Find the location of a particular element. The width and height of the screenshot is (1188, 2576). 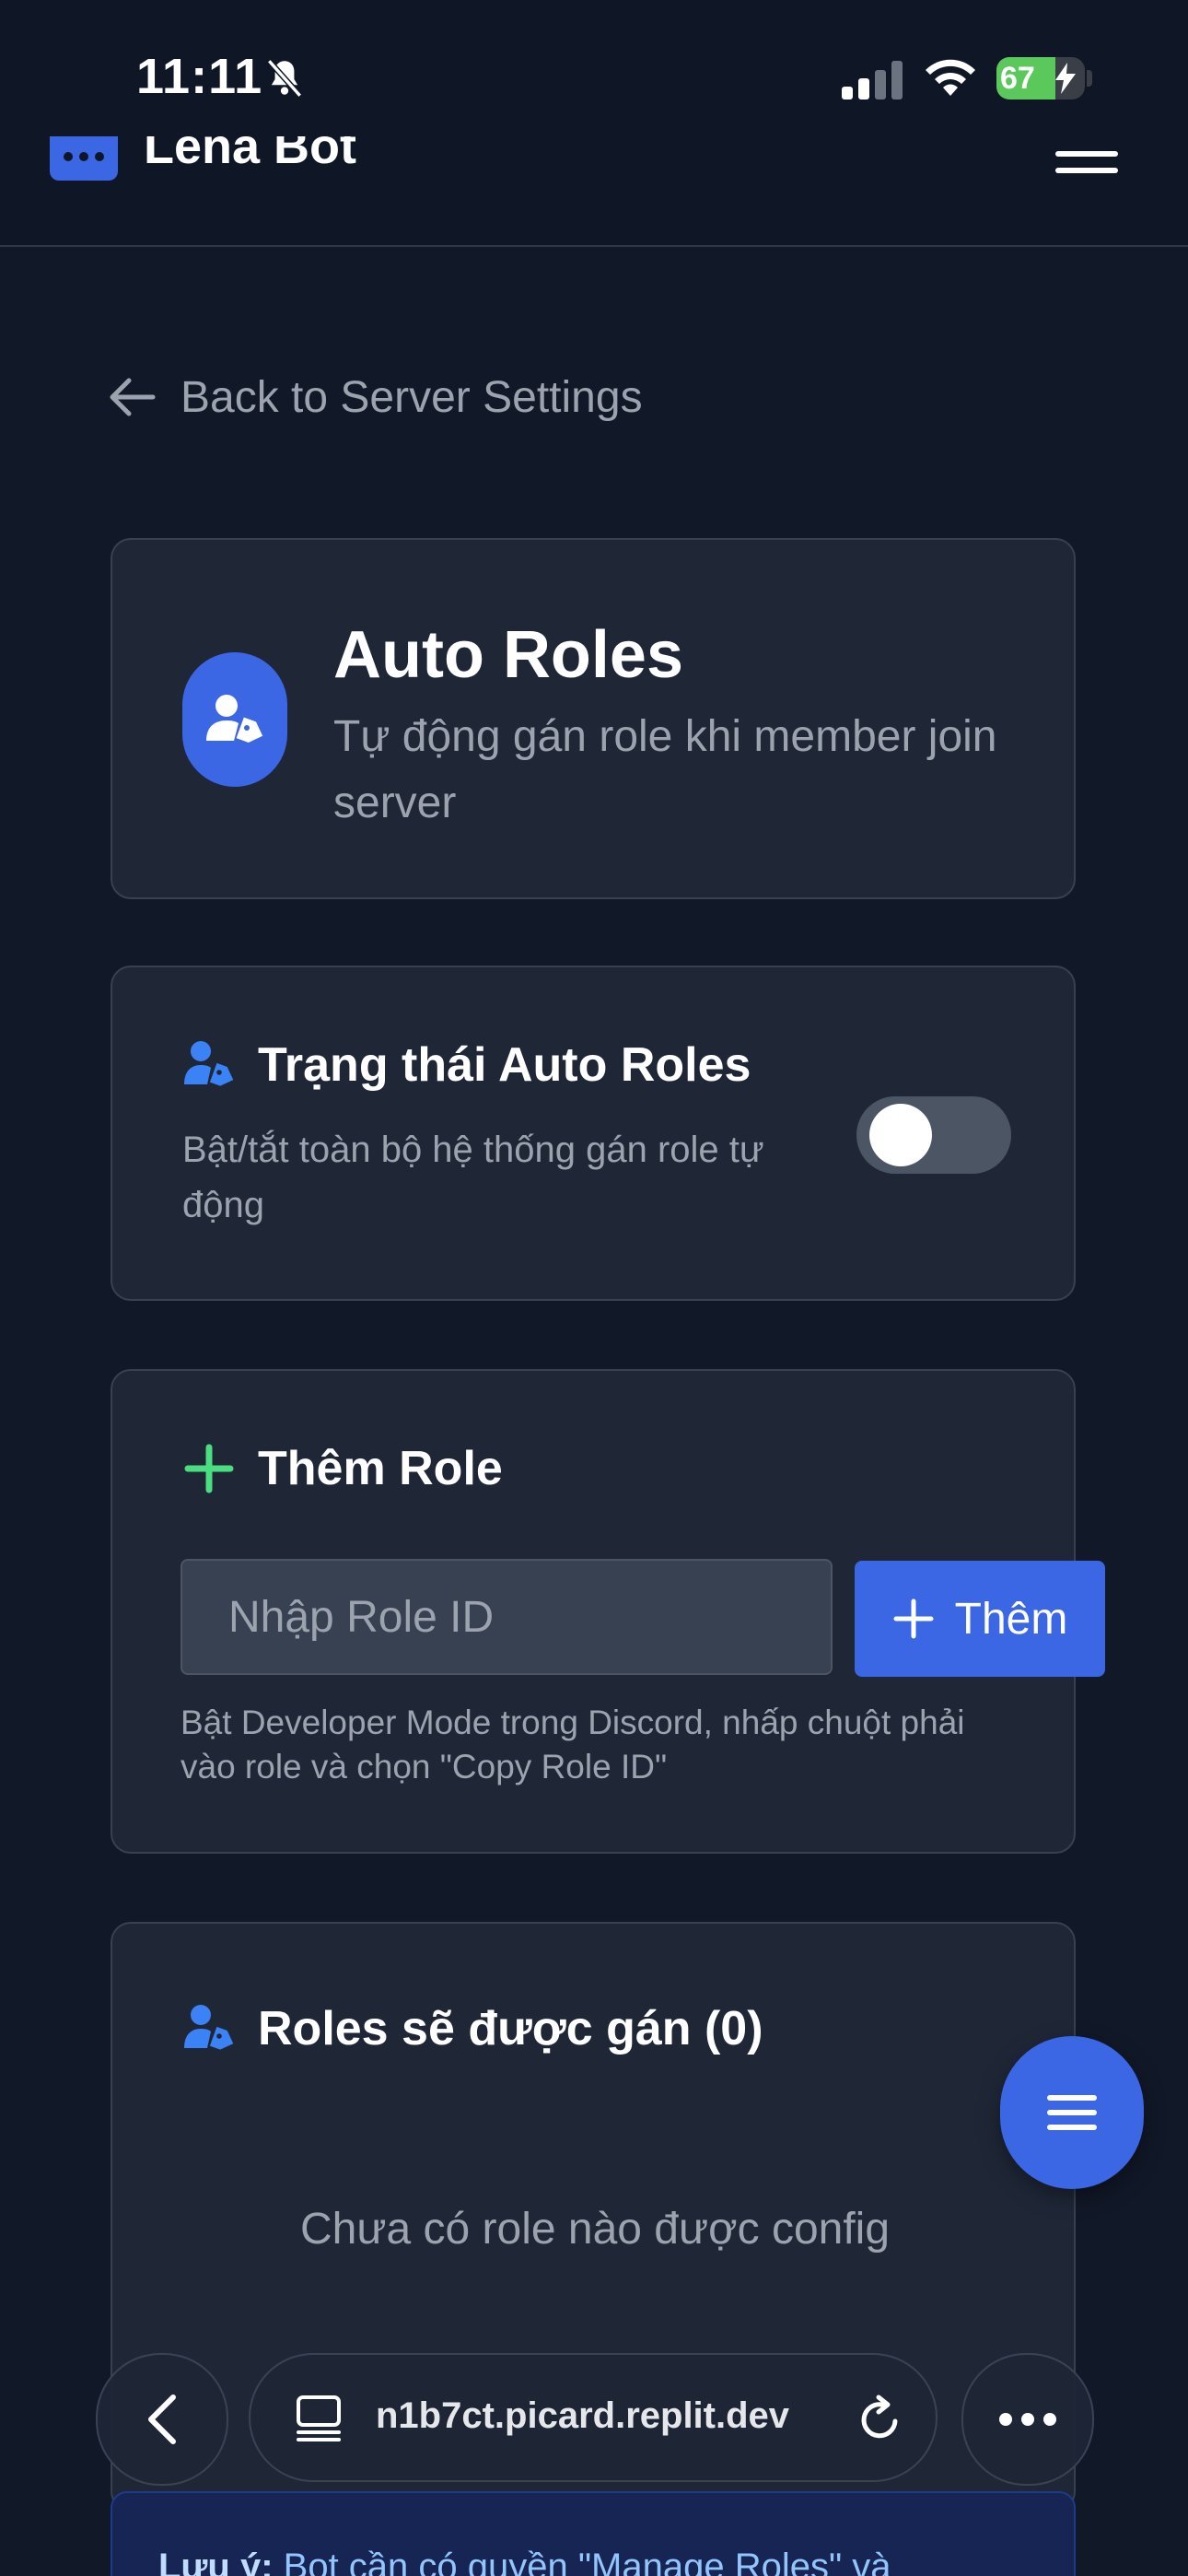

brand-name: Lena Bot is located at coordinates (250, 155).